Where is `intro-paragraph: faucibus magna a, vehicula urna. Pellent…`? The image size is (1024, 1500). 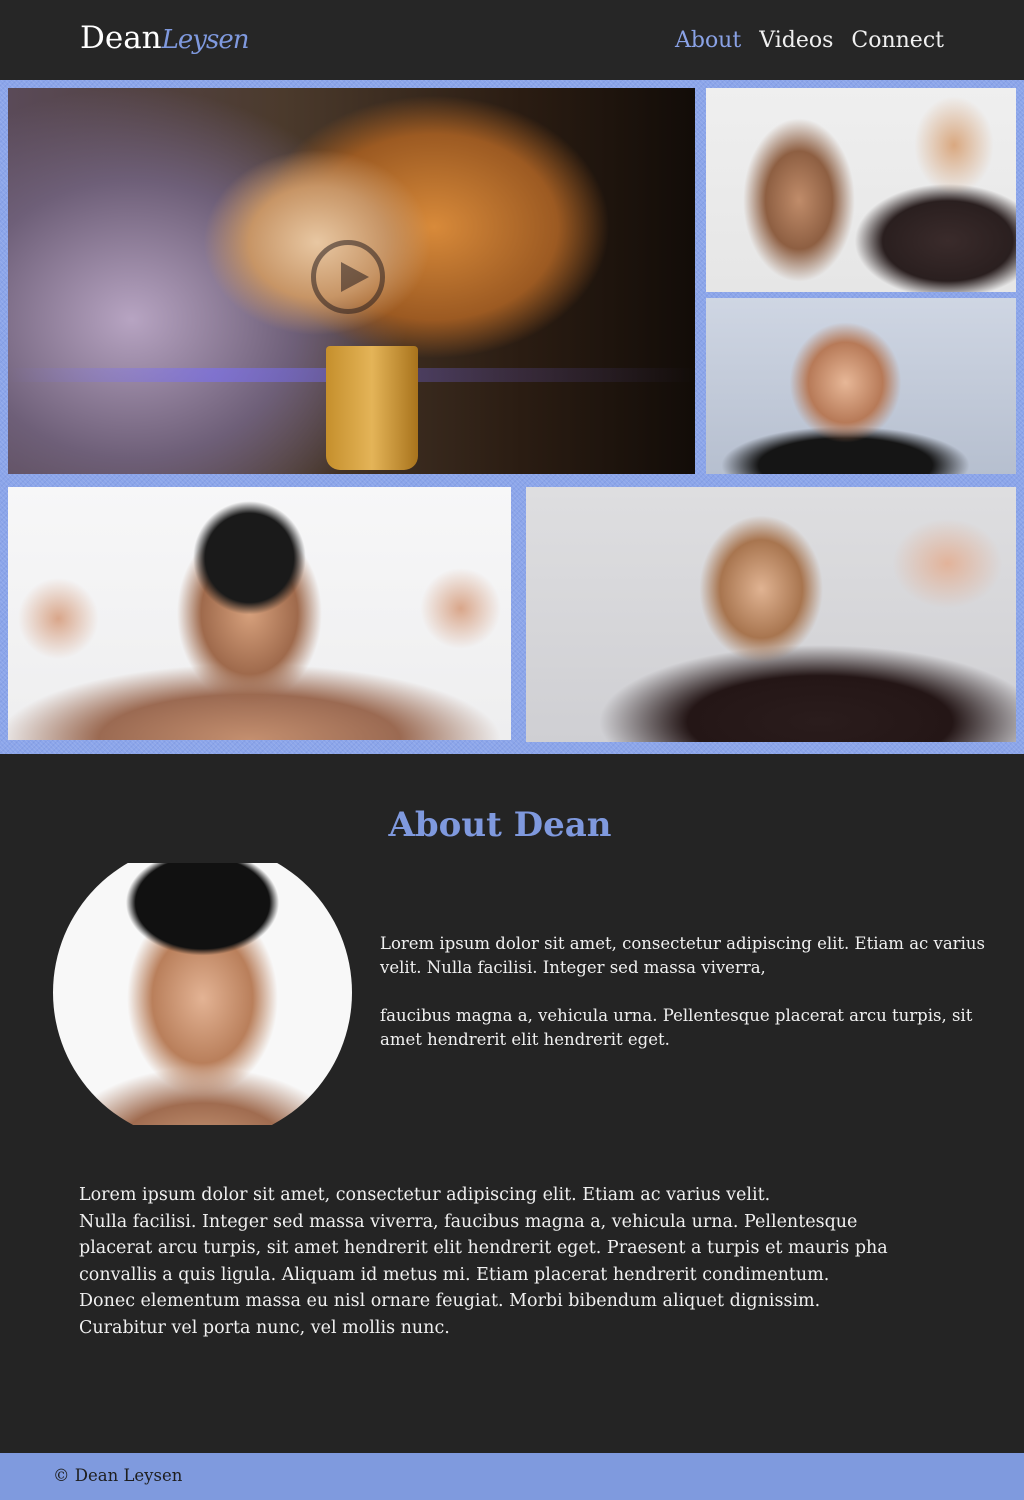 intro-paragraph: faucibus magna a, vehicula urna. Pellent… is located at coordinates (676, 1027).